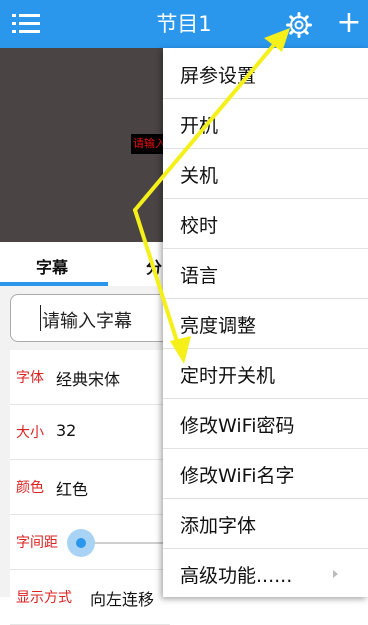 This screenshot has height=625, width=368. Describe the element at coordinates (66, 430) in the screenshot. I see `size-value: 32` at that location.